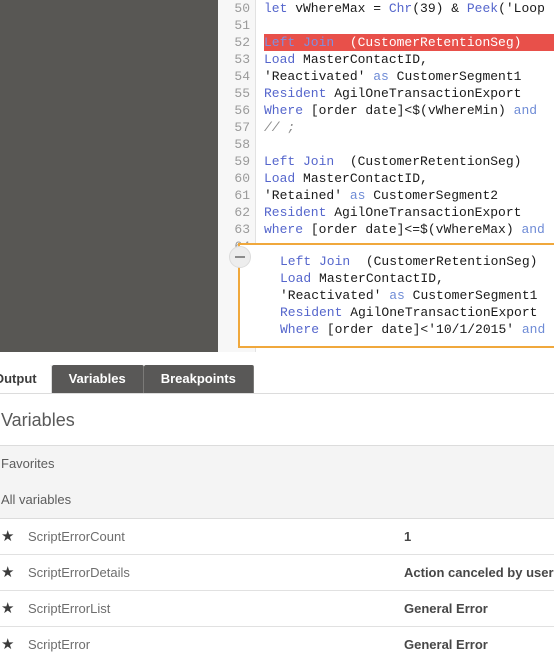  I want to click on line-number: 50, so click(242, 8).